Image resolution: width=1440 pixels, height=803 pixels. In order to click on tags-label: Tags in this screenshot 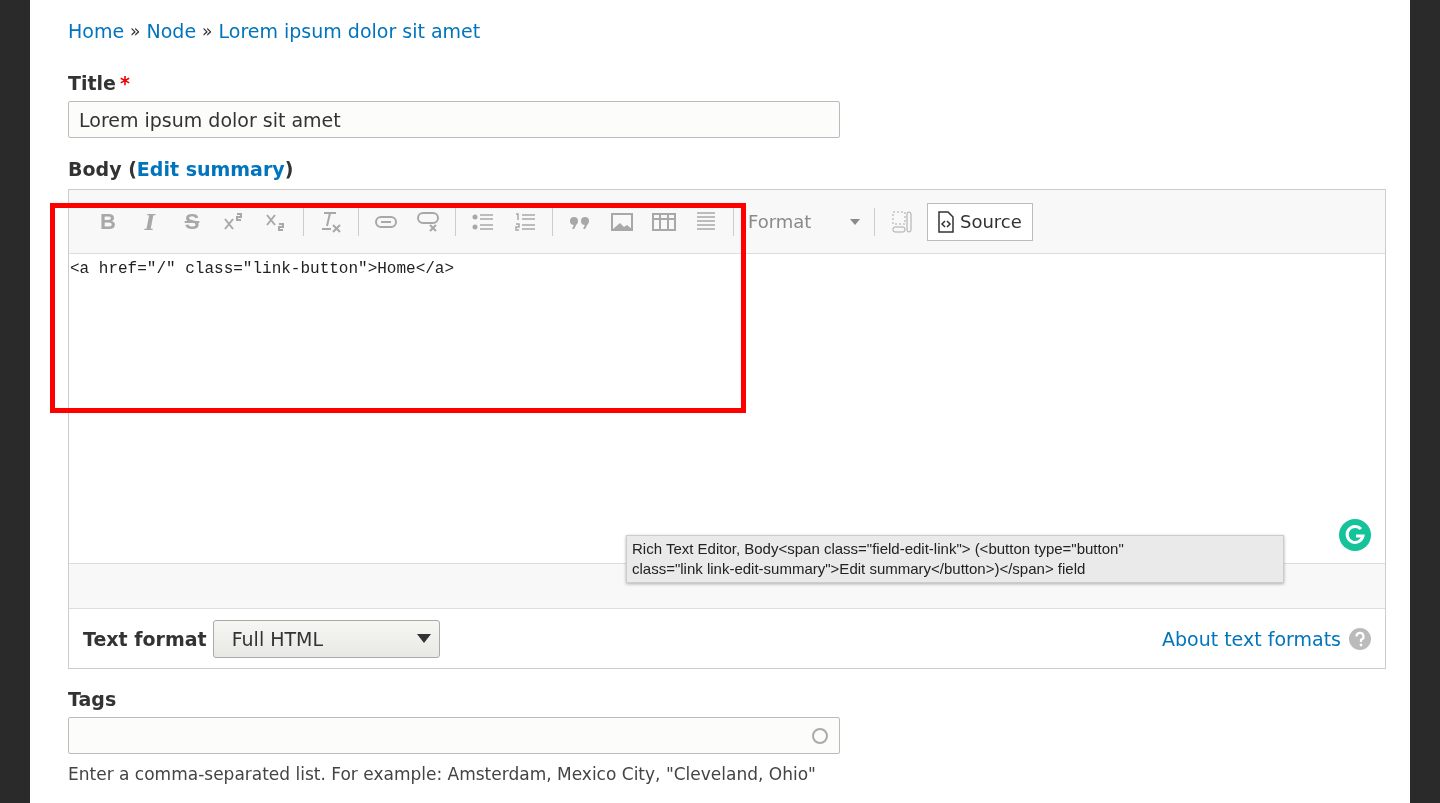, I will do `click(93, 700)`.